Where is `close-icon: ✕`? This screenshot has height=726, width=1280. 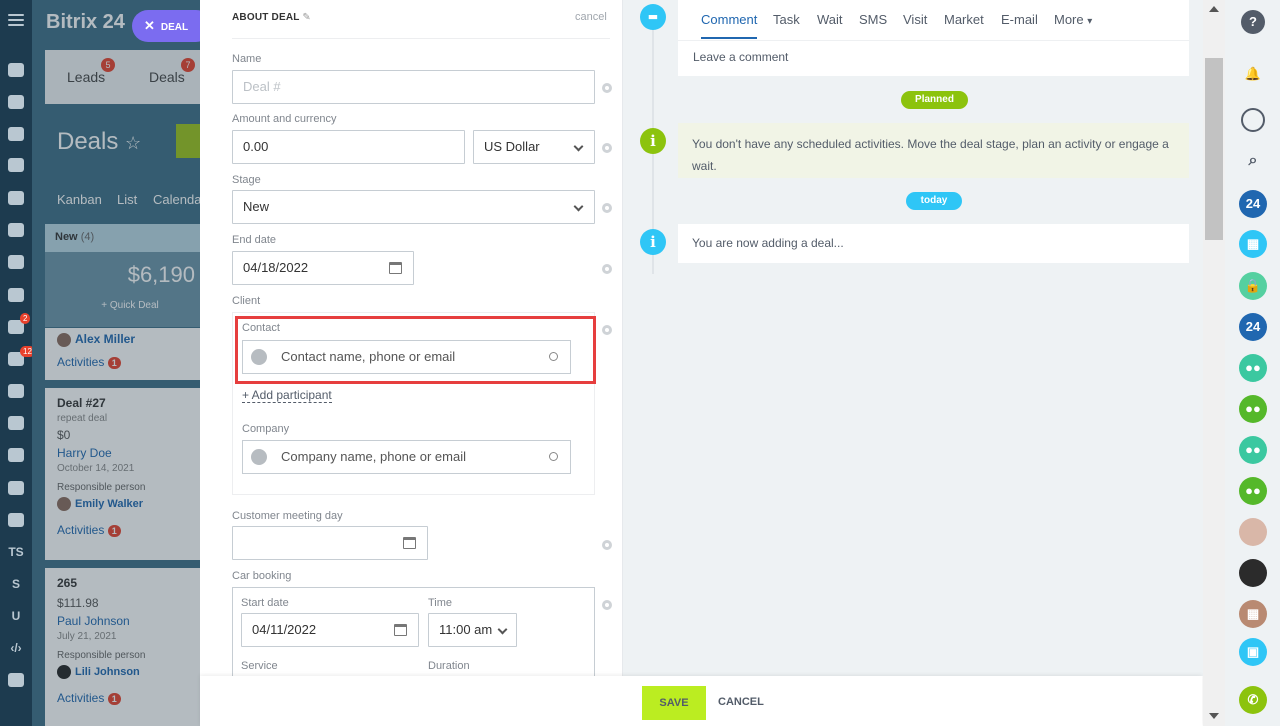
close-icon: ✕ is located at coordinates (149, 25).